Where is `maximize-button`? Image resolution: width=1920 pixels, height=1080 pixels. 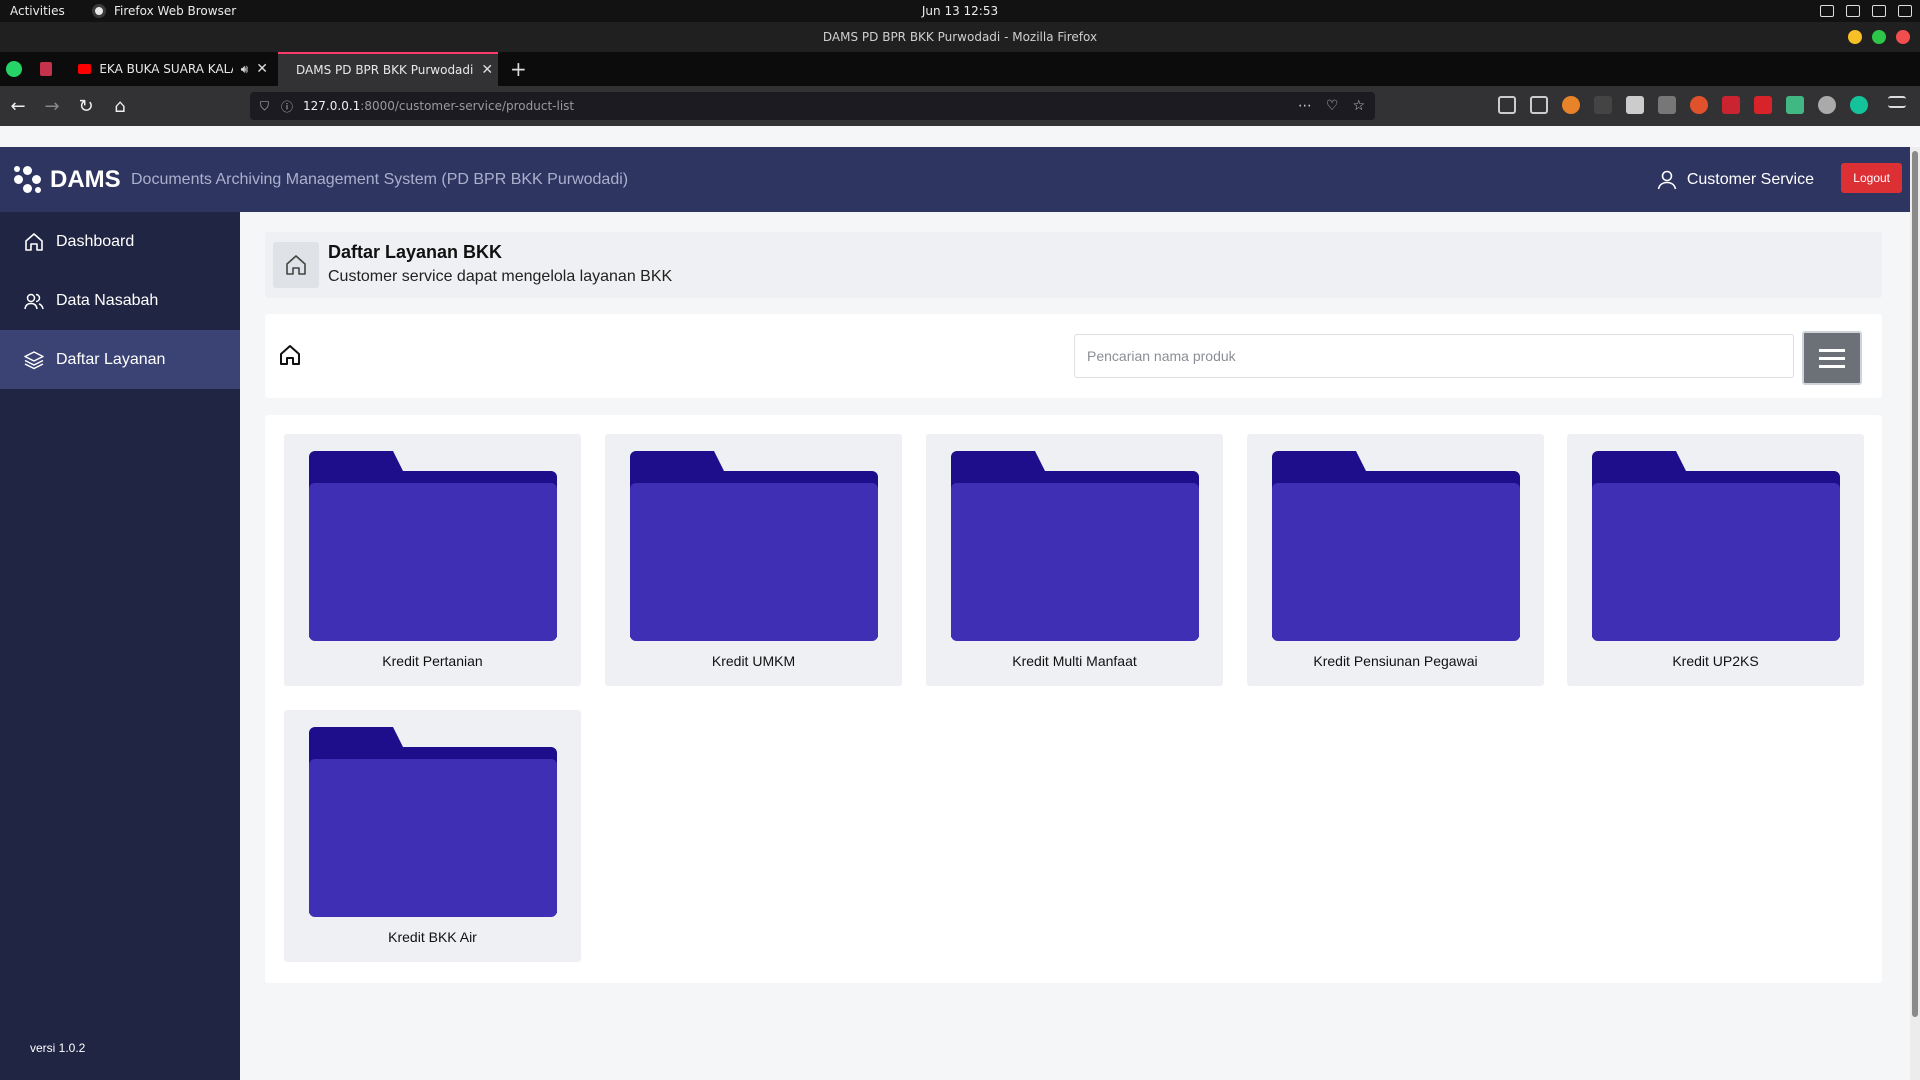
maximize-button is located at coordinates (1879, 37).